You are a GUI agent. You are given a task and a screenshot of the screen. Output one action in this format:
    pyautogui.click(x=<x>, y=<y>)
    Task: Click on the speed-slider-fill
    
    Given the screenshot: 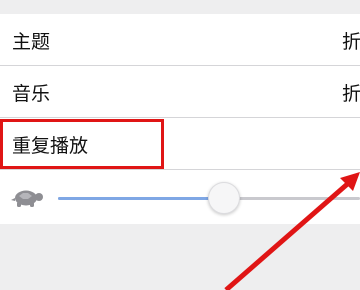 What is the action you would take?
    pyautogui.click(x=141, y=198)
    